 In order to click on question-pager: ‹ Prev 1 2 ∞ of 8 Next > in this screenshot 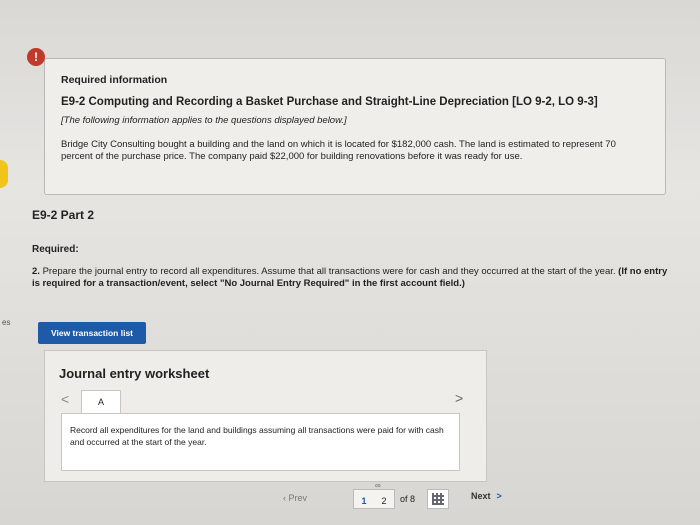, I will do `click(403, 496)`.